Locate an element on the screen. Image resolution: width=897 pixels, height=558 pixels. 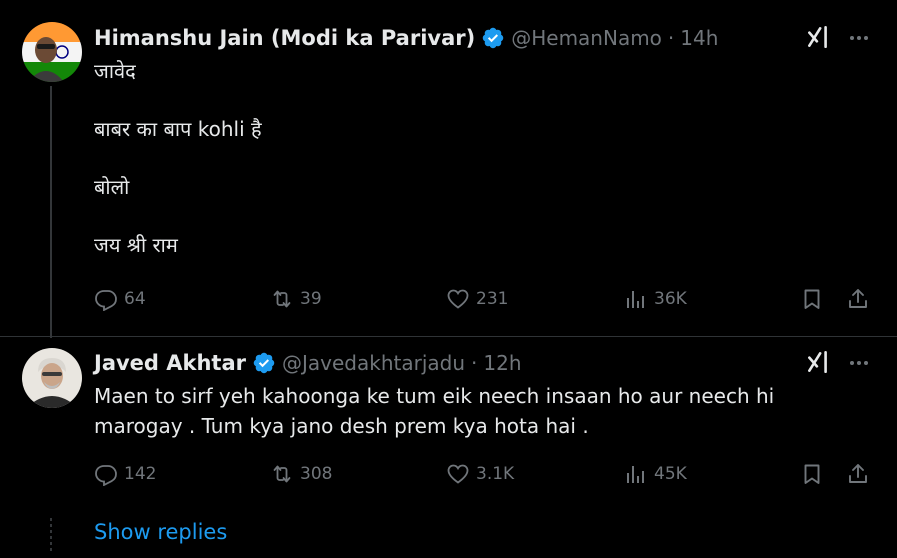
show-replies-link: Show replies is located at coordinates (160, 532).